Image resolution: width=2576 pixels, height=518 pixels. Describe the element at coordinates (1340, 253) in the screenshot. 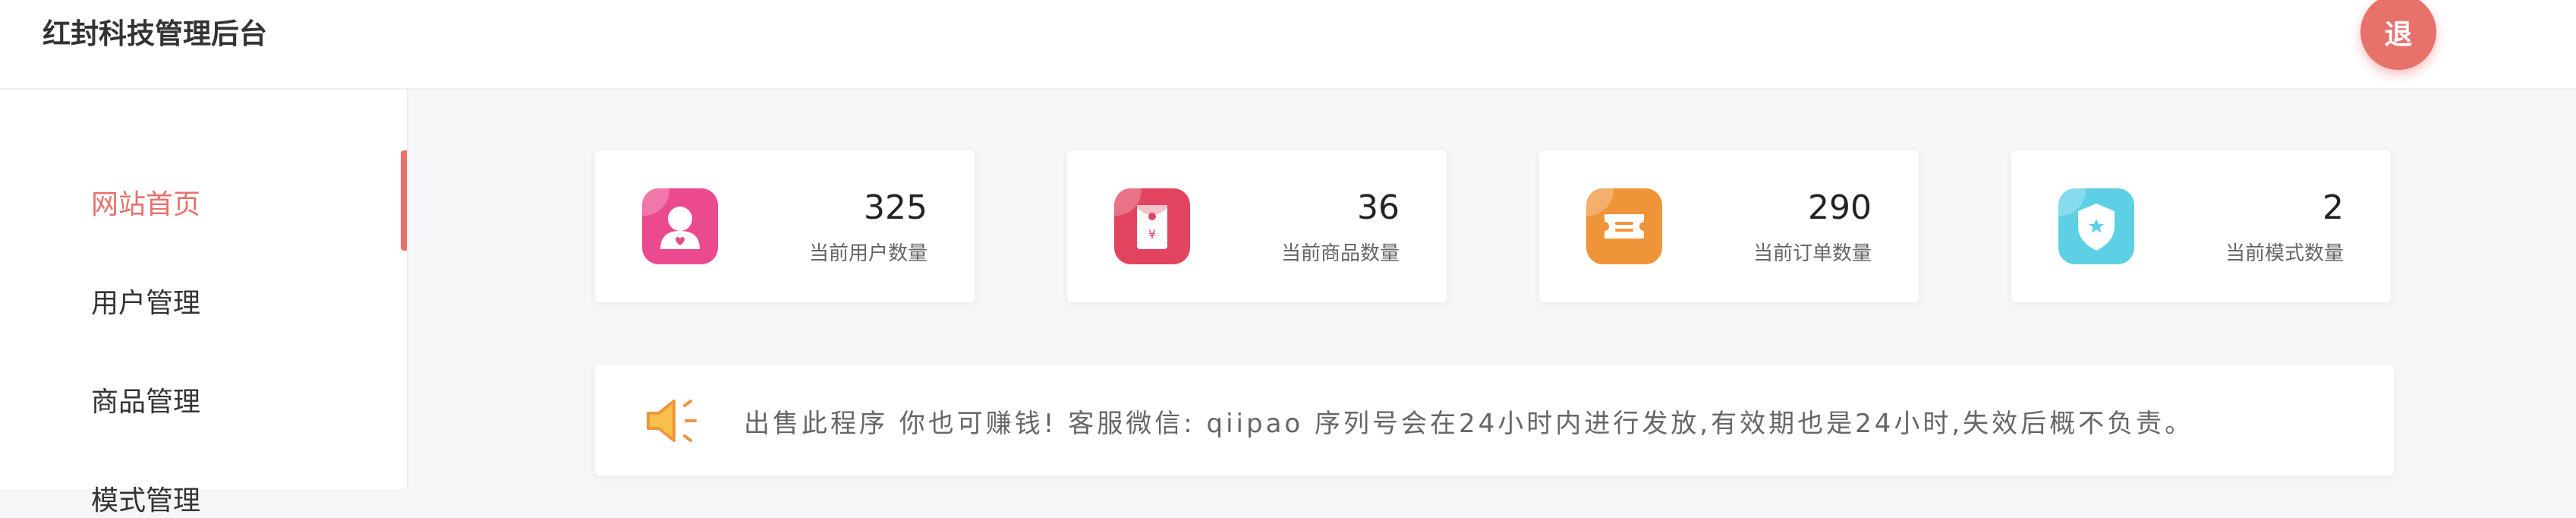

I see `stat-label: 当前商品数量` at that location.